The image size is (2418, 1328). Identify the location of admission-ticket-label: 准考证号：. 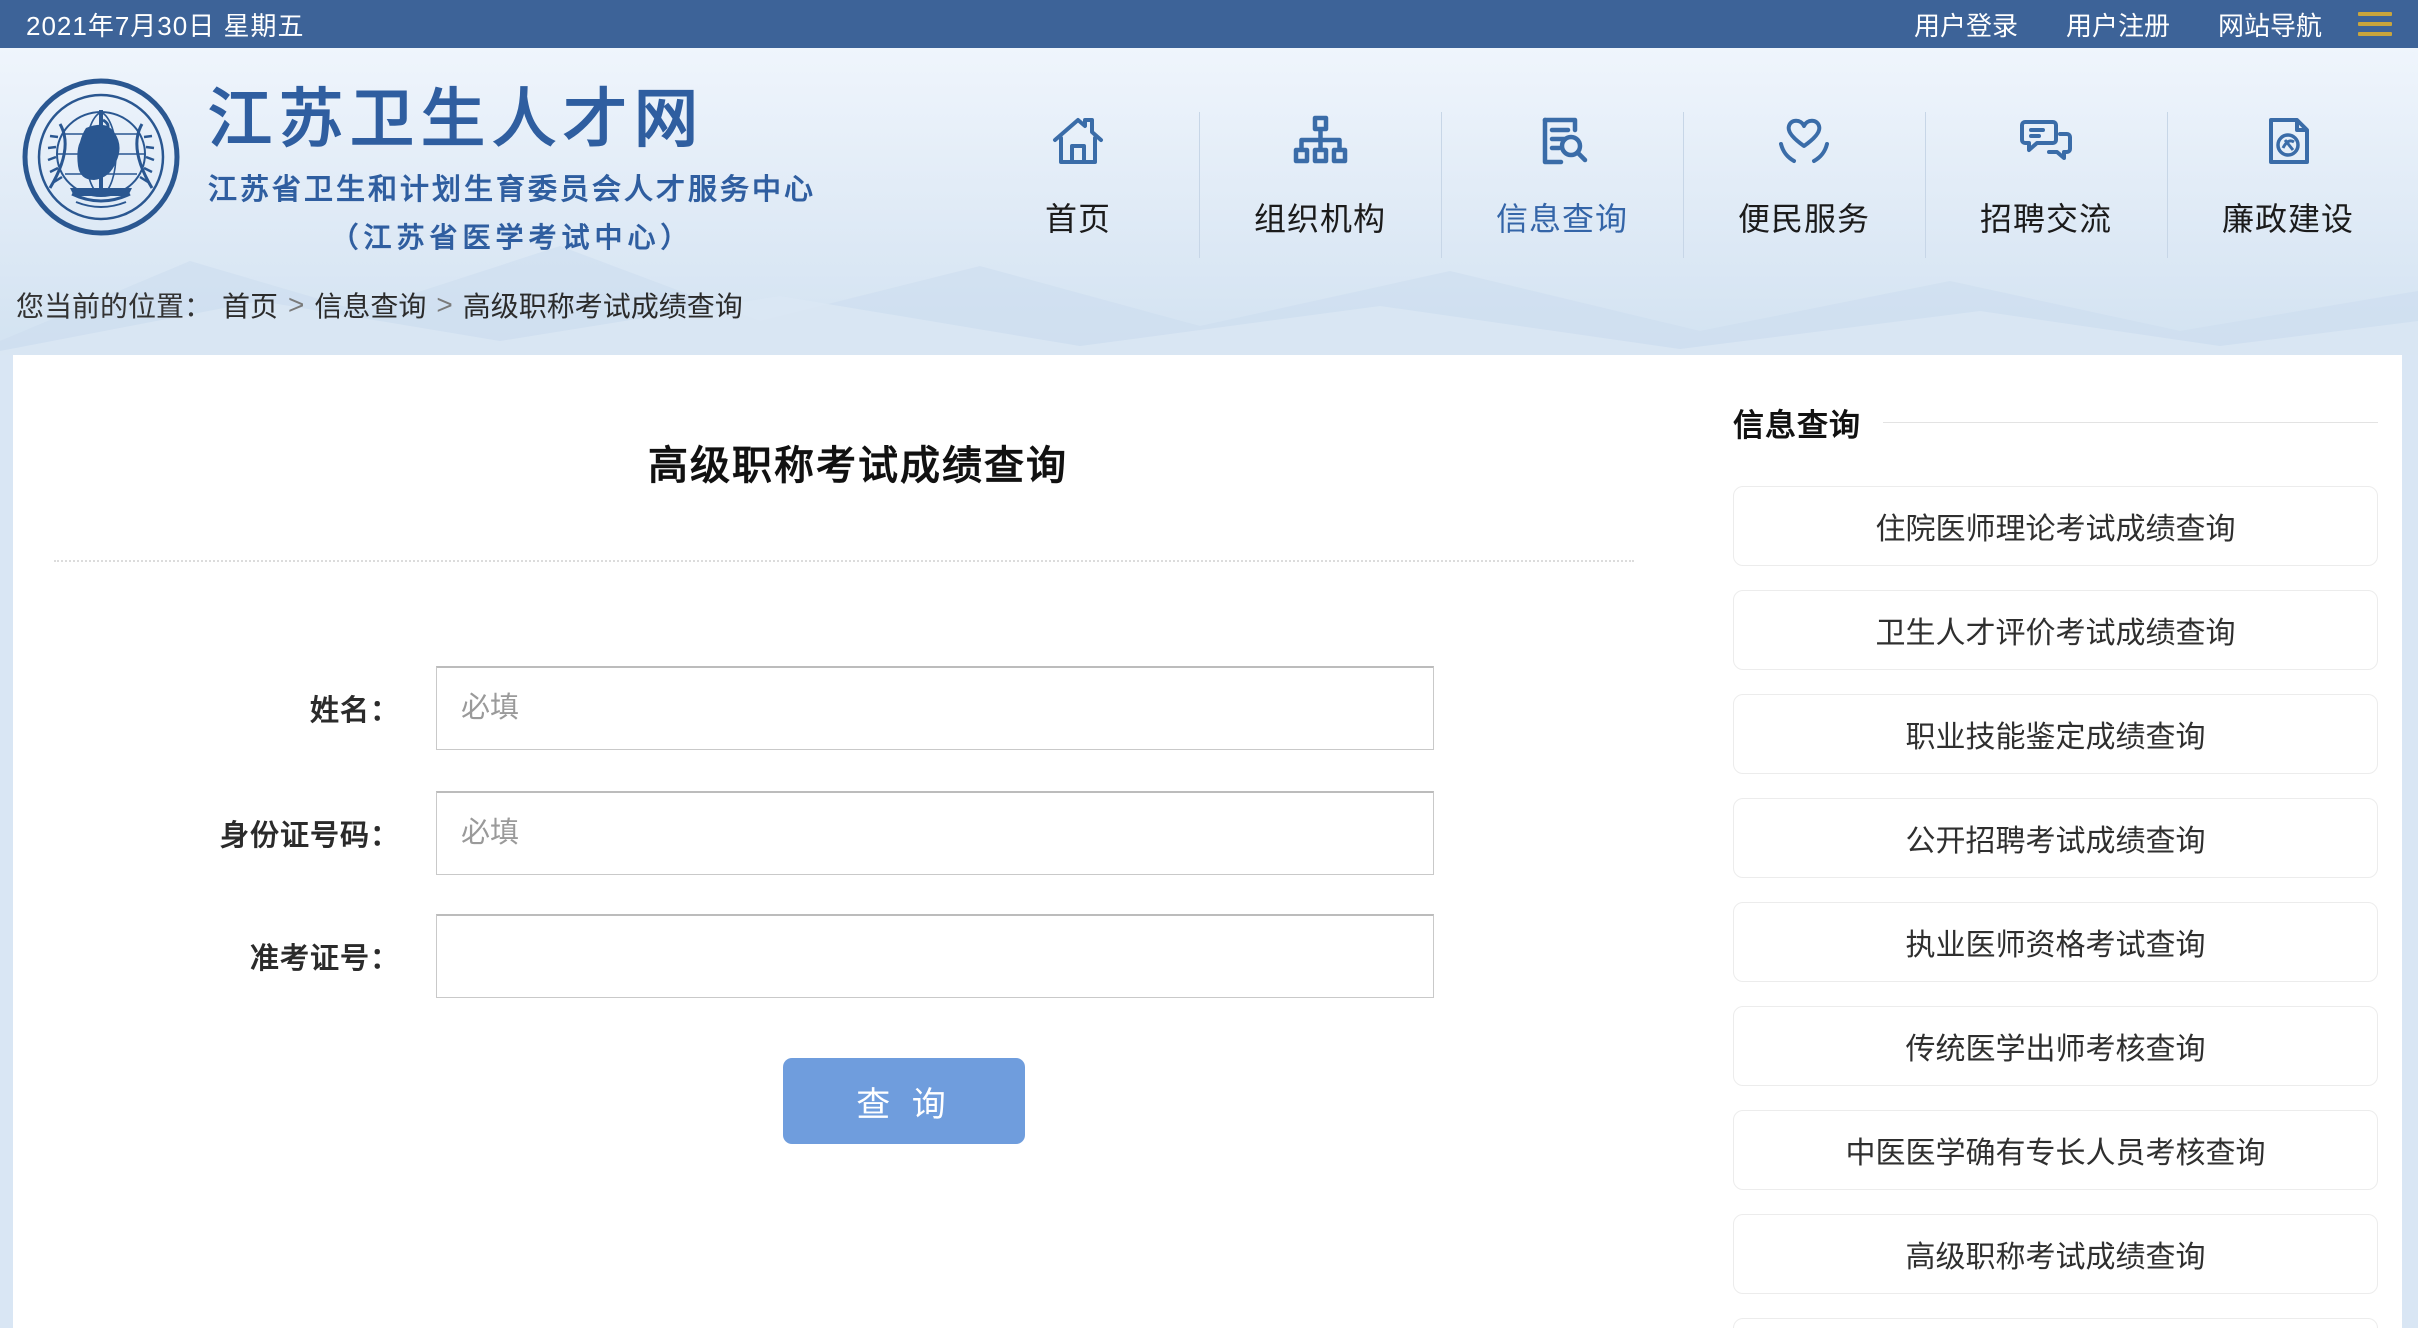
(324, 959).